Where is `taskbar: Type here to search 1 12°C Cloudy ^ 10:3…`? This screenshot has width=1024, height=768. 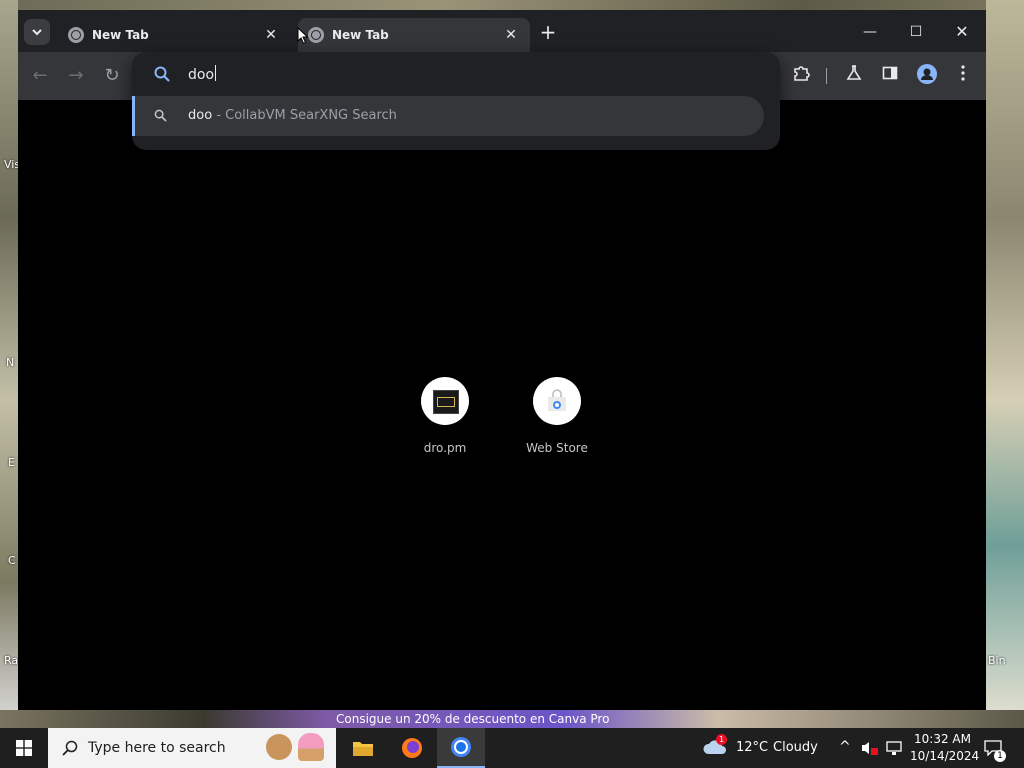
taskbar: Type here to search 1 12°C Cloudy ^ 10:3… is located at coordinates (512, 748).